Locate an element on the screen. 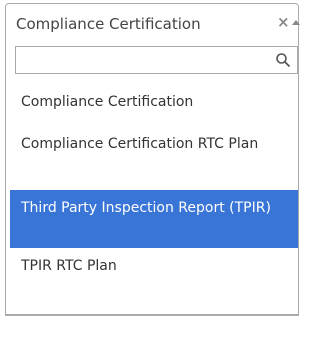 The width and height of the screenshot is (320, 338). option-label: Third Party Inspection Report (TPIR) is located at coordinates (146, 208).